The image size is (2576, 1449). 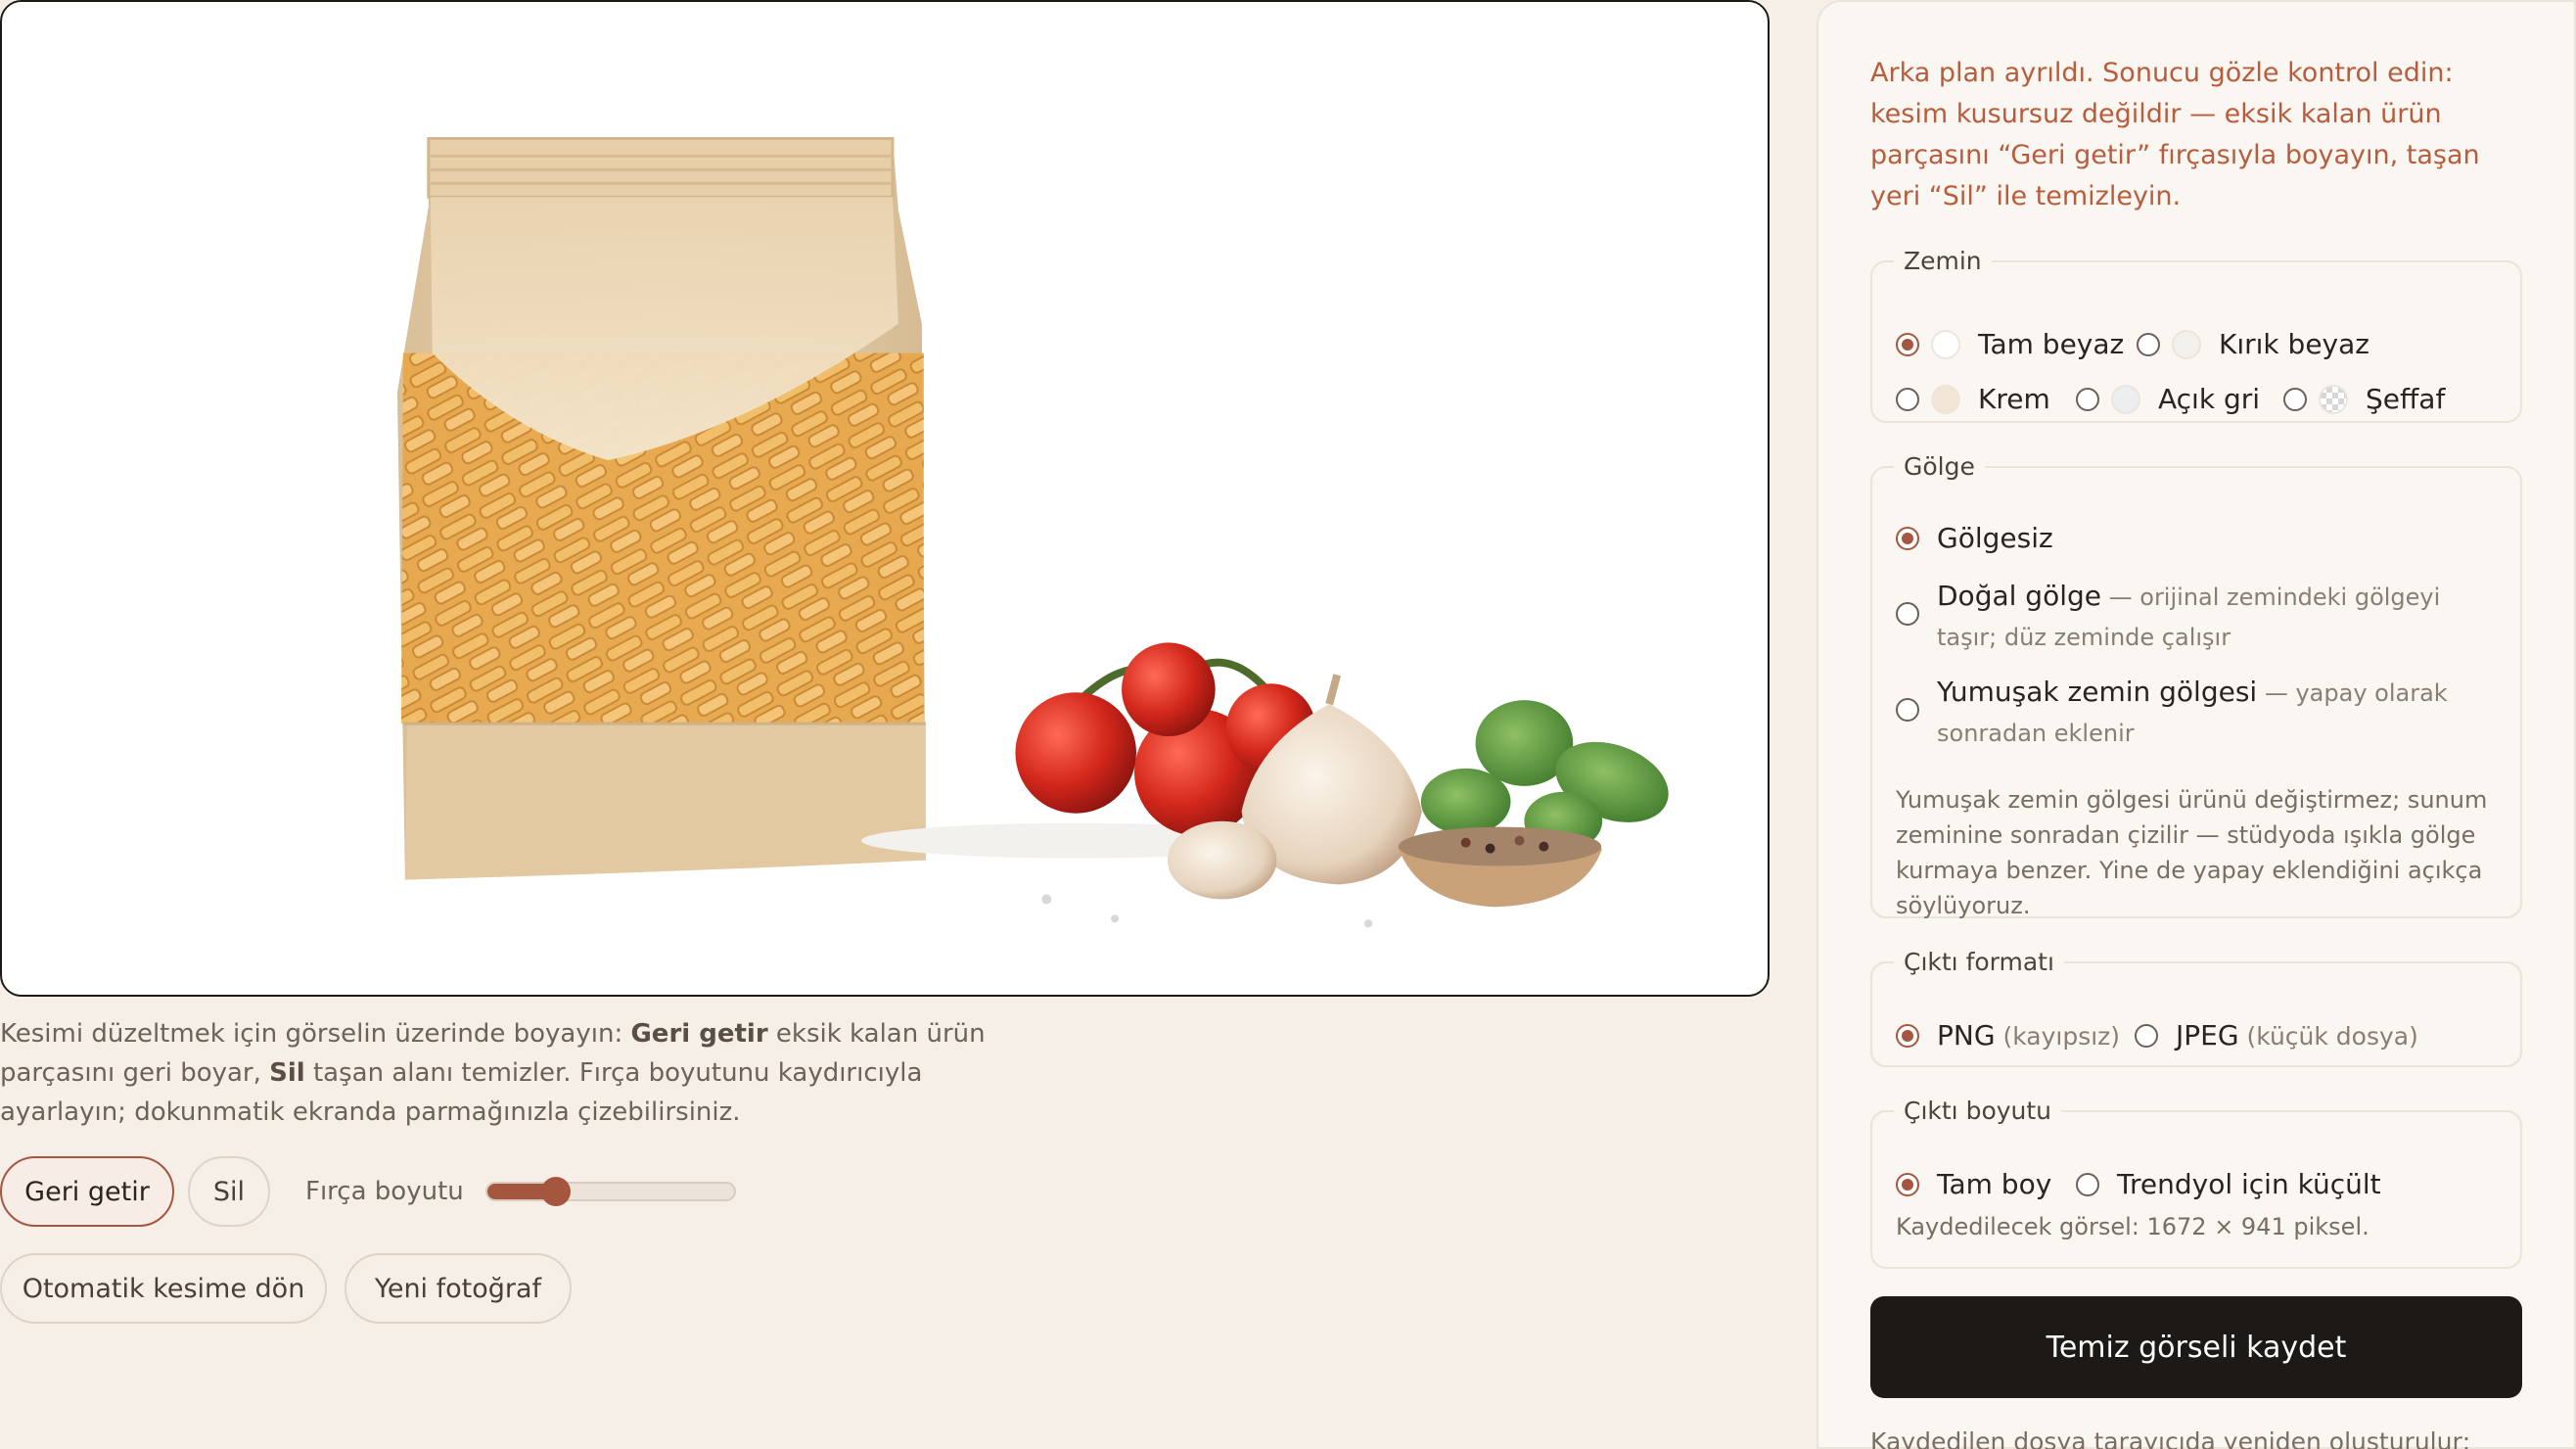 What do you see at coordinates (2132, 1226) in the screenshot?
I see `output-size-note: Kaydedilecek görsel: 1672 × 941 piksel.` at bounding box center [2132, 1226].